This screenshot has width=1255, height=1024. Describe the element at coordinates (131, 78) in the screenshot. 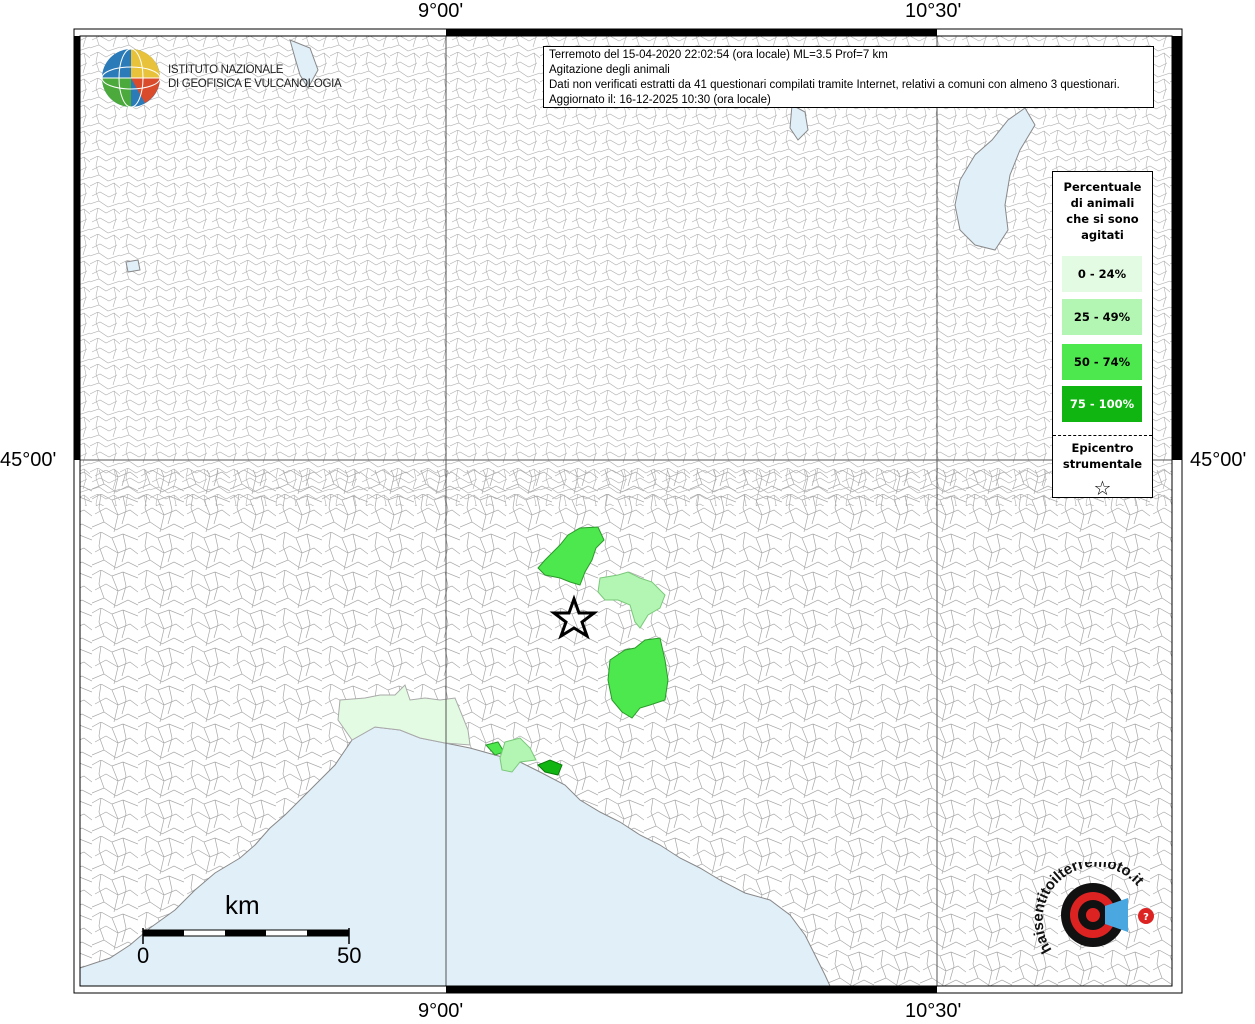

I see `ingv-logo-globe` at that location.